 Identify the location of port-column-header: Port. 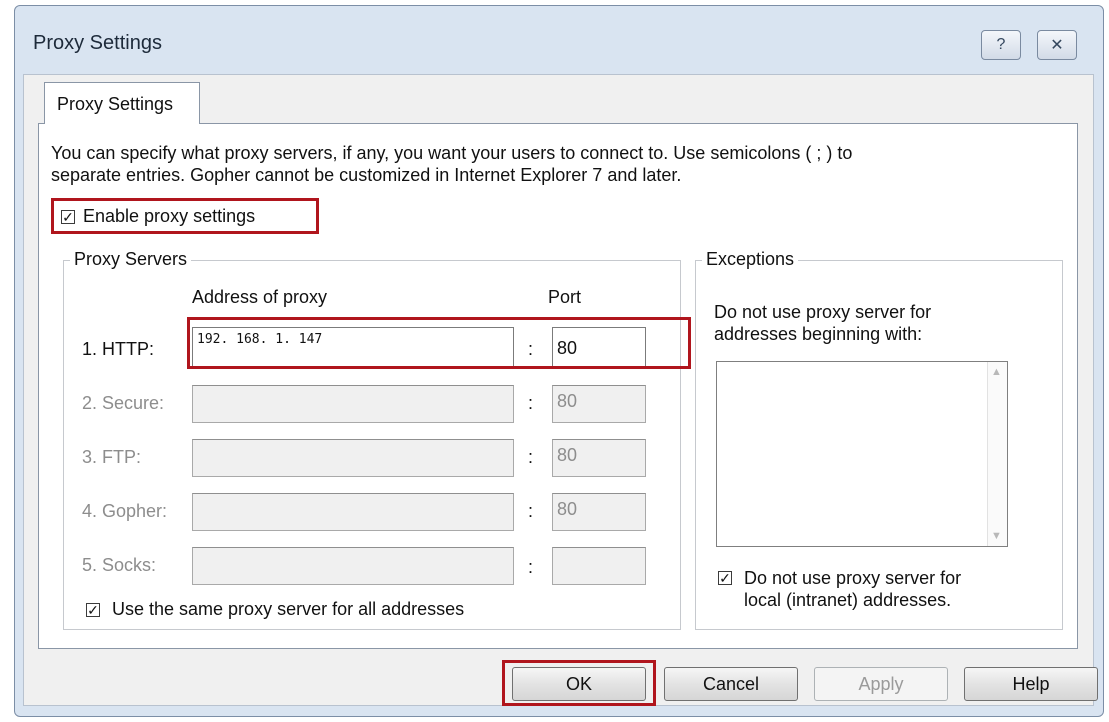
(565, 297).